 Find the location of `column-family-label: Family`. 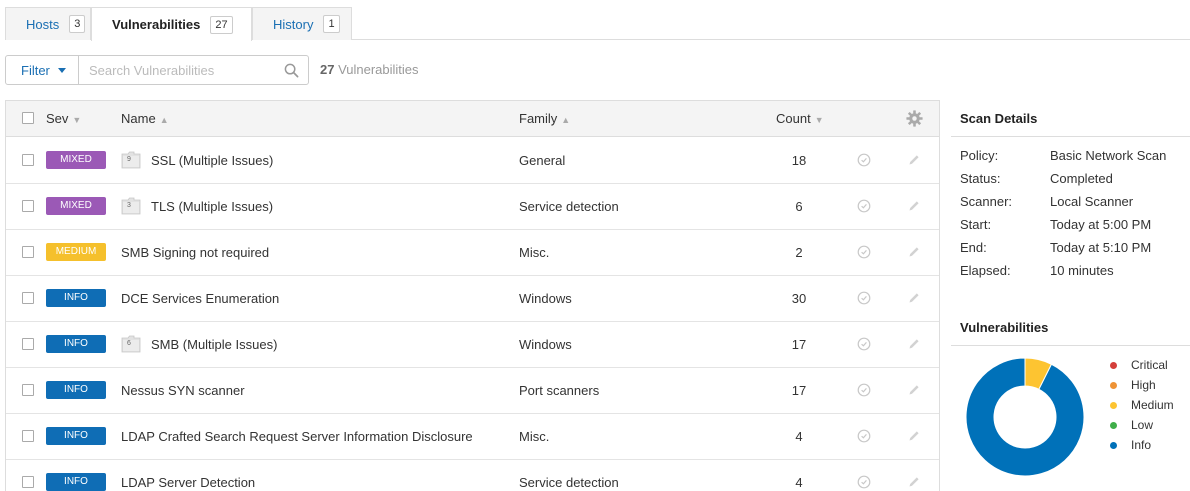

column-family-label: Family is located at coordinates (538, 118).